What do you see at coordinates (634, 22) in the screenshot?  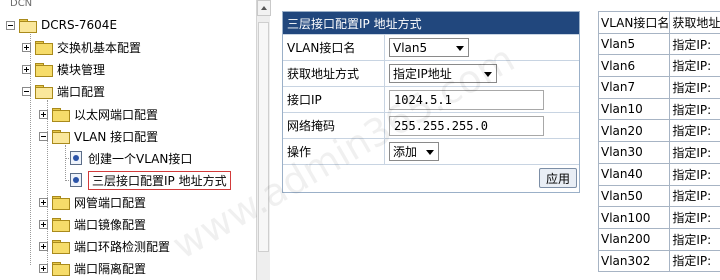 I see `column-header-vlan-name: VLAN接口名` at bounding box center [634, 22].